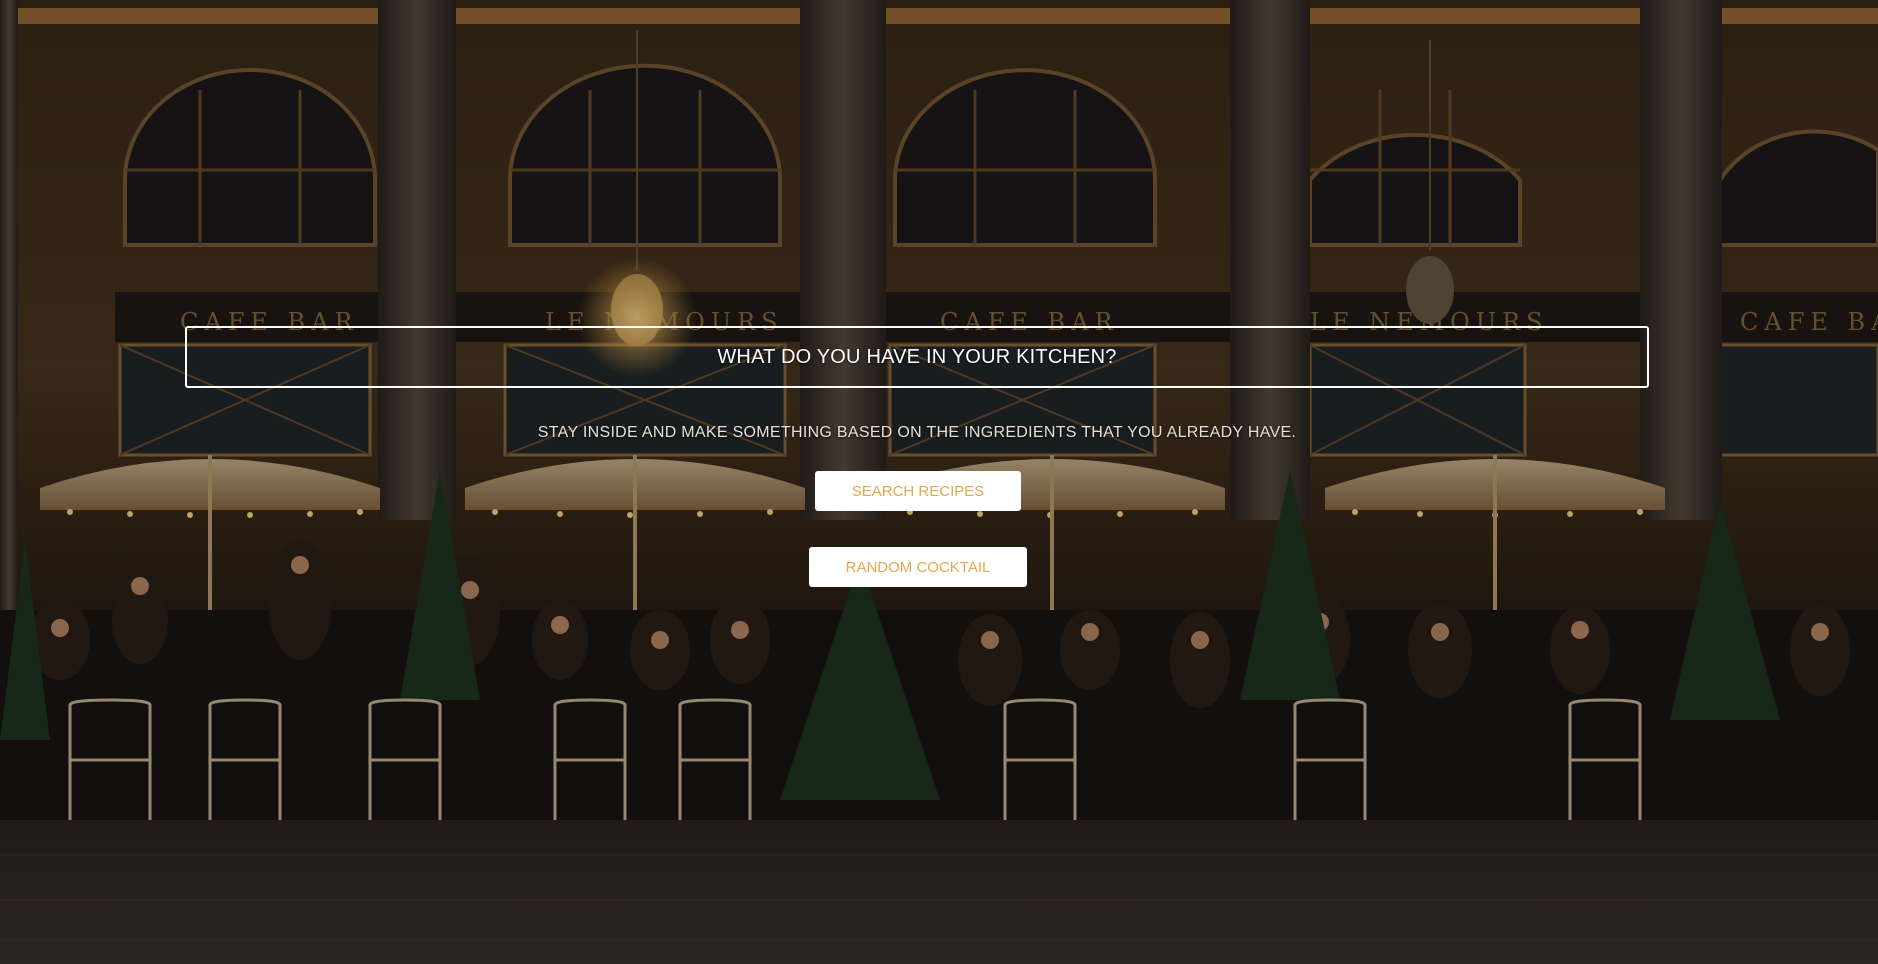 This screenshot has width=1878, height=964. I want to click on page-title: WHAT DO YOU HAVE IN YOUR KITCHEN?, so click(917, 356).